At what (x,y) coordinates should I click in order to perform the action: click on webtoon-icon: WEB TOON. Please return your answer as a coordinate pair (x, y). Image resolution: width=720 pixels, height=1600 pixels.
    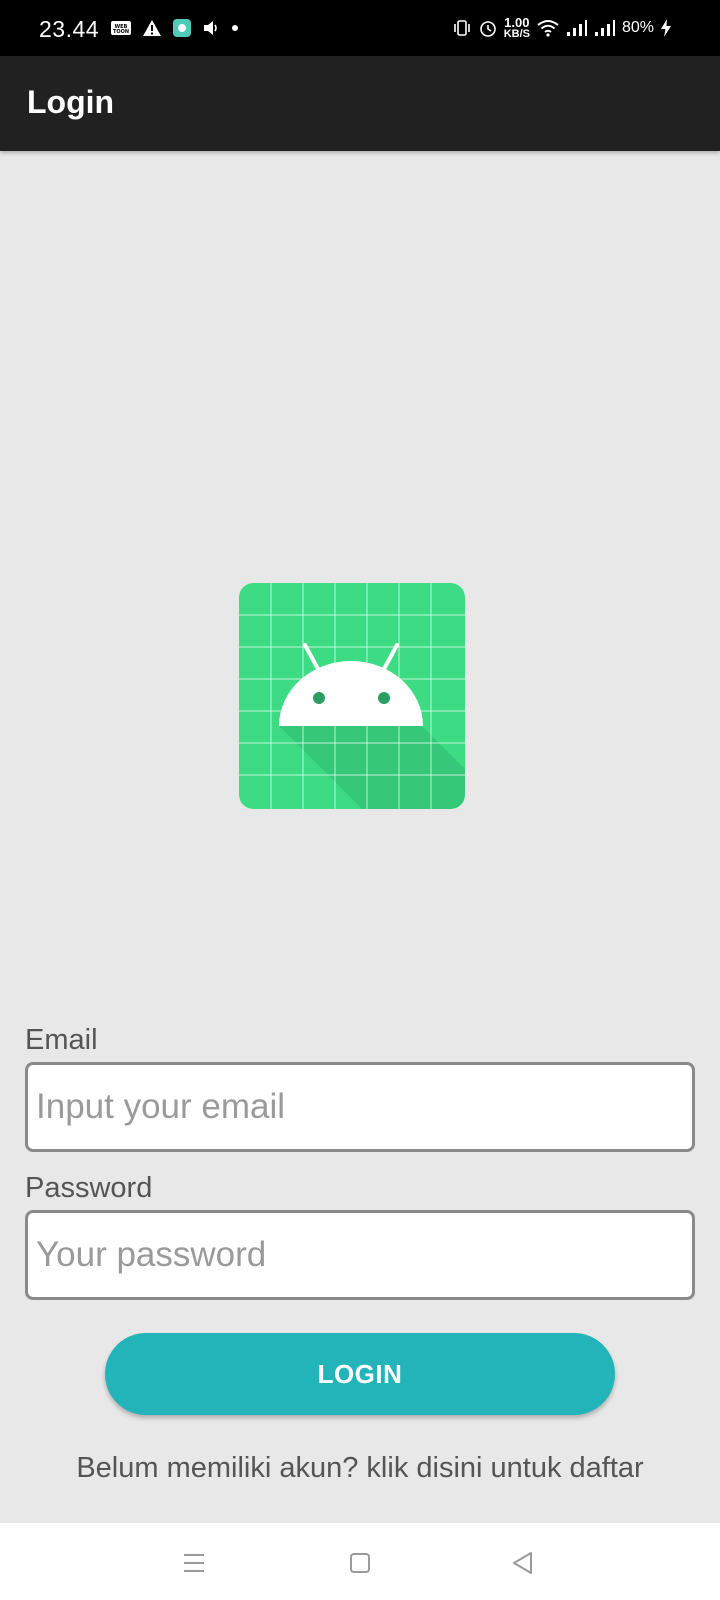
    Looking at the image, I should click on (121, 28).